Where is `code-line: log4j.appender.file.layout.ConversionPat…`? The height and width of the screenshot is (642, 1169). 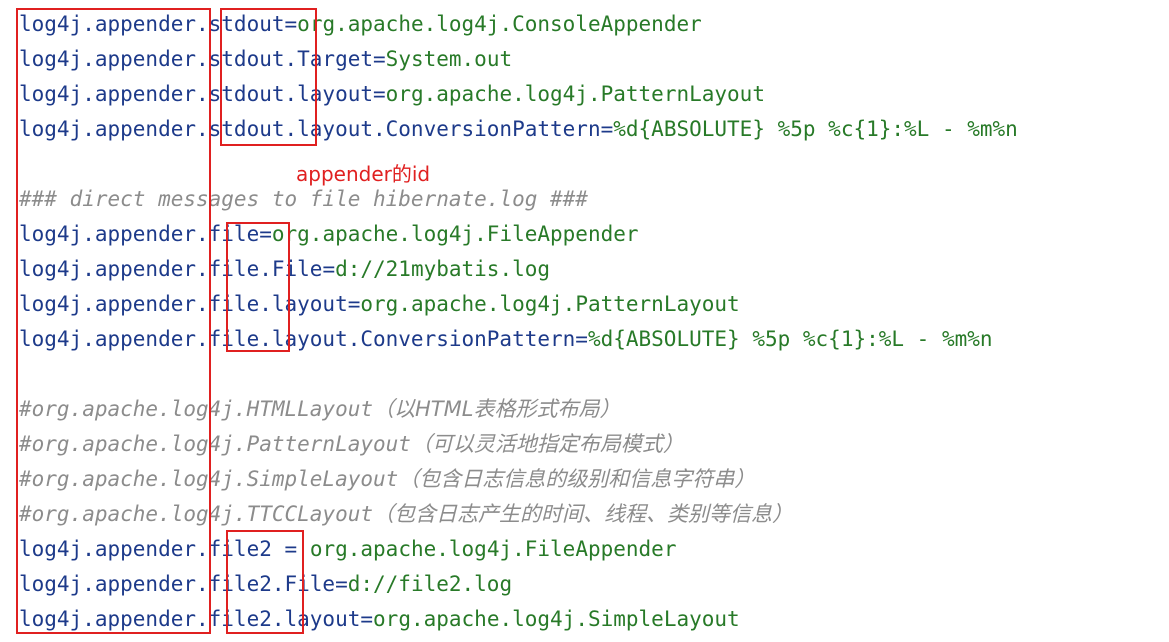
code-line: log4j.appender.file.layout.ConversionPat… is located at coordinates (506, 339).